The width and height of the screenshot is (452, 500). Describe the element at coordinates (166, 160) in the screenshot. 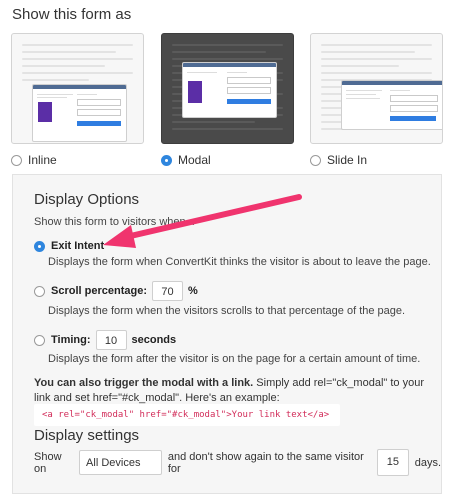

I see `modal-radio` at that location.